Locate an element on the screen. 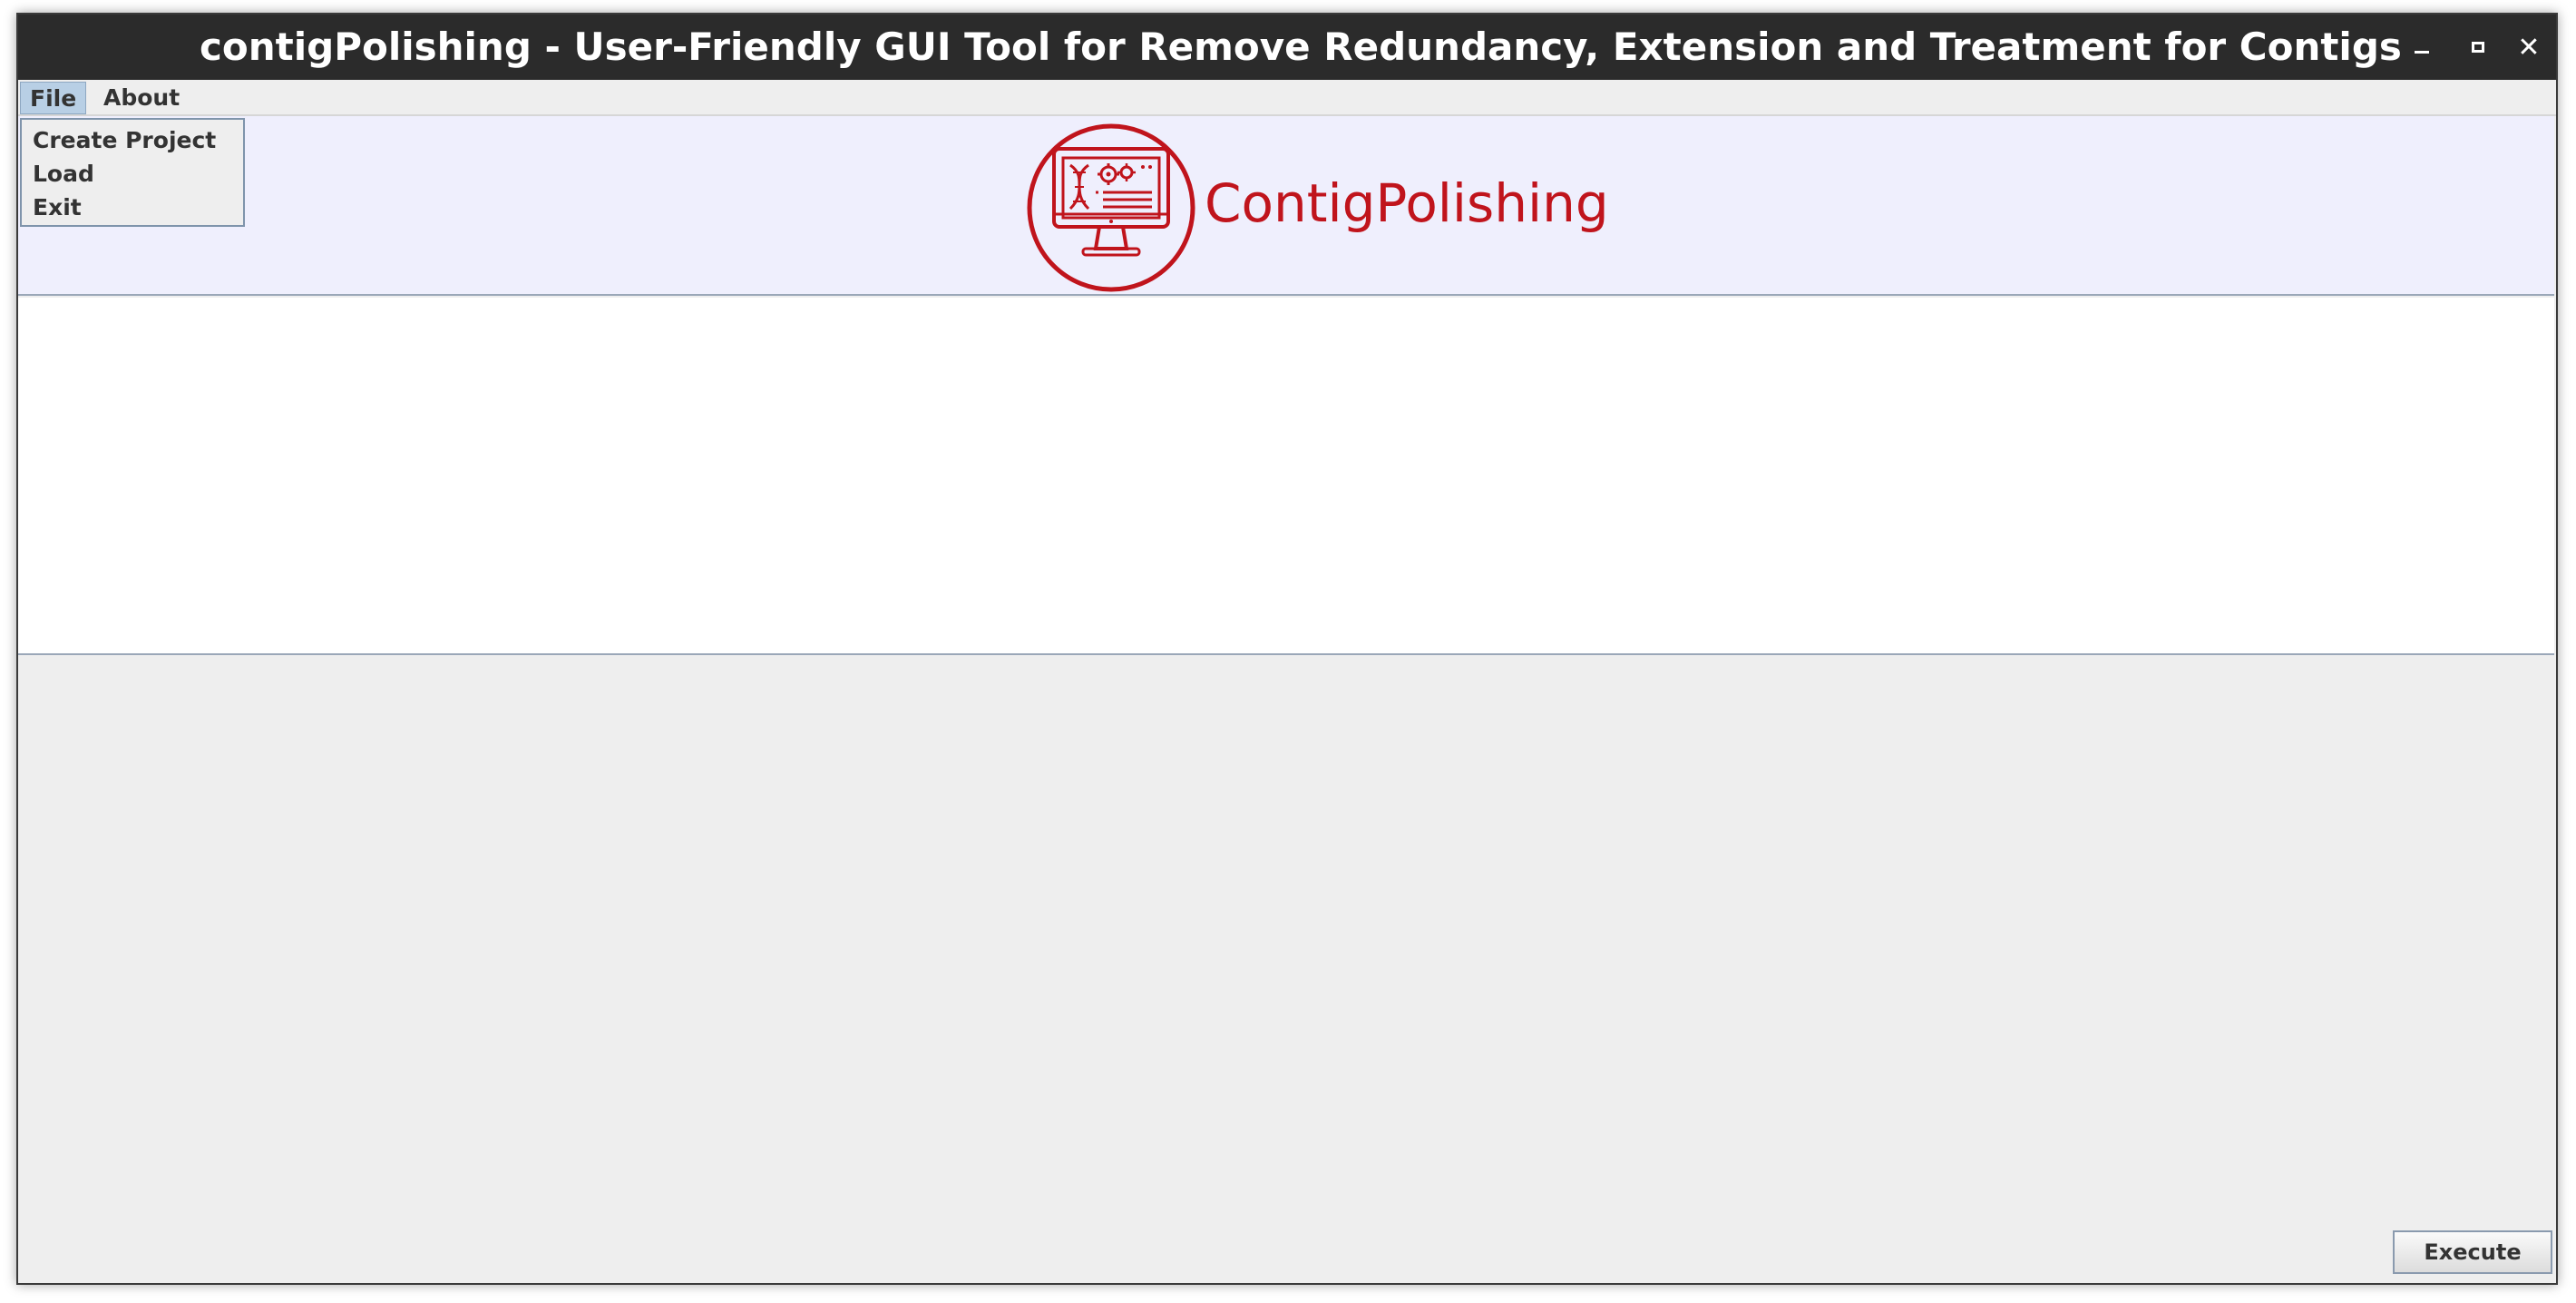  dna-monitor-logo-icon is located at coordinates (1111, 207).